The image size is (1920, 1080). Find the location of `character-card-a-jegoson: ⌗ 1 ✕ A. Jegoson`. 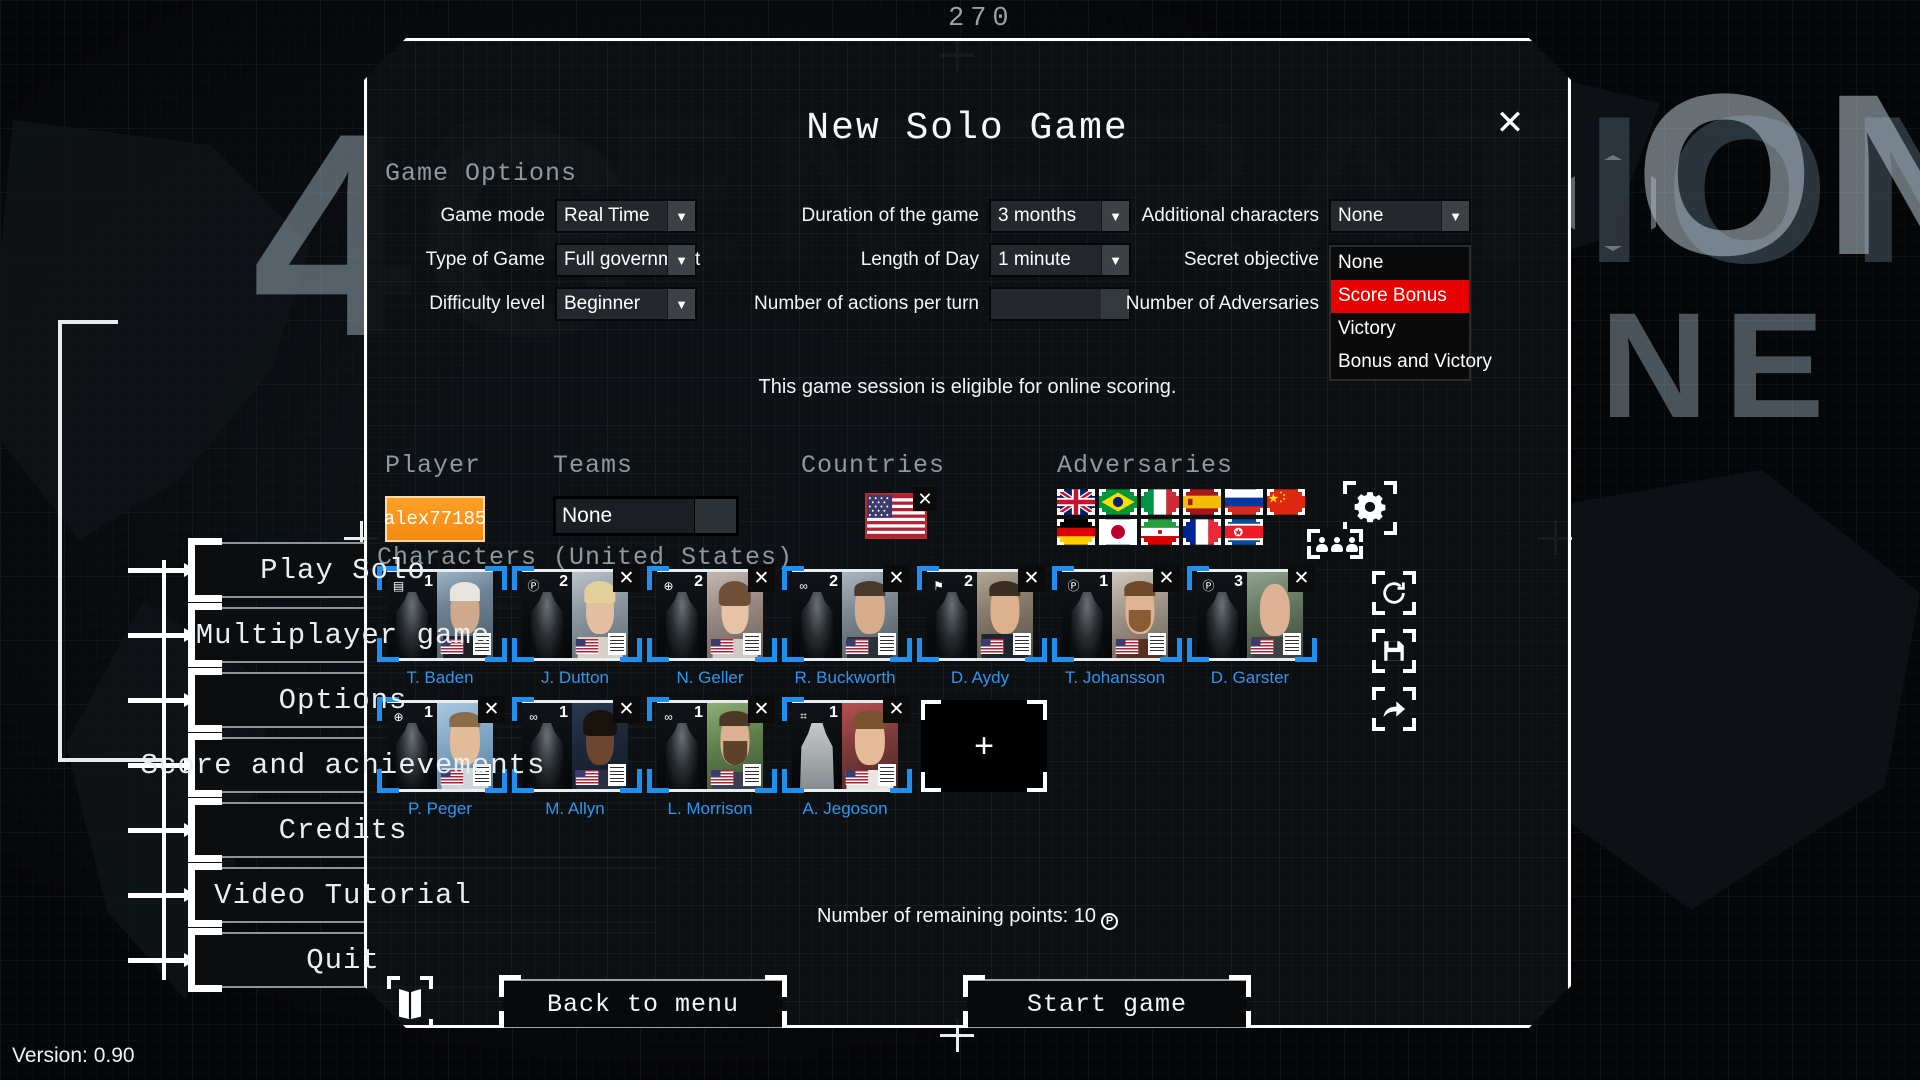

character-card-a-jegoson: ⌗ 1 ✕ A. Jegoson is located at coordinates (845, 748).